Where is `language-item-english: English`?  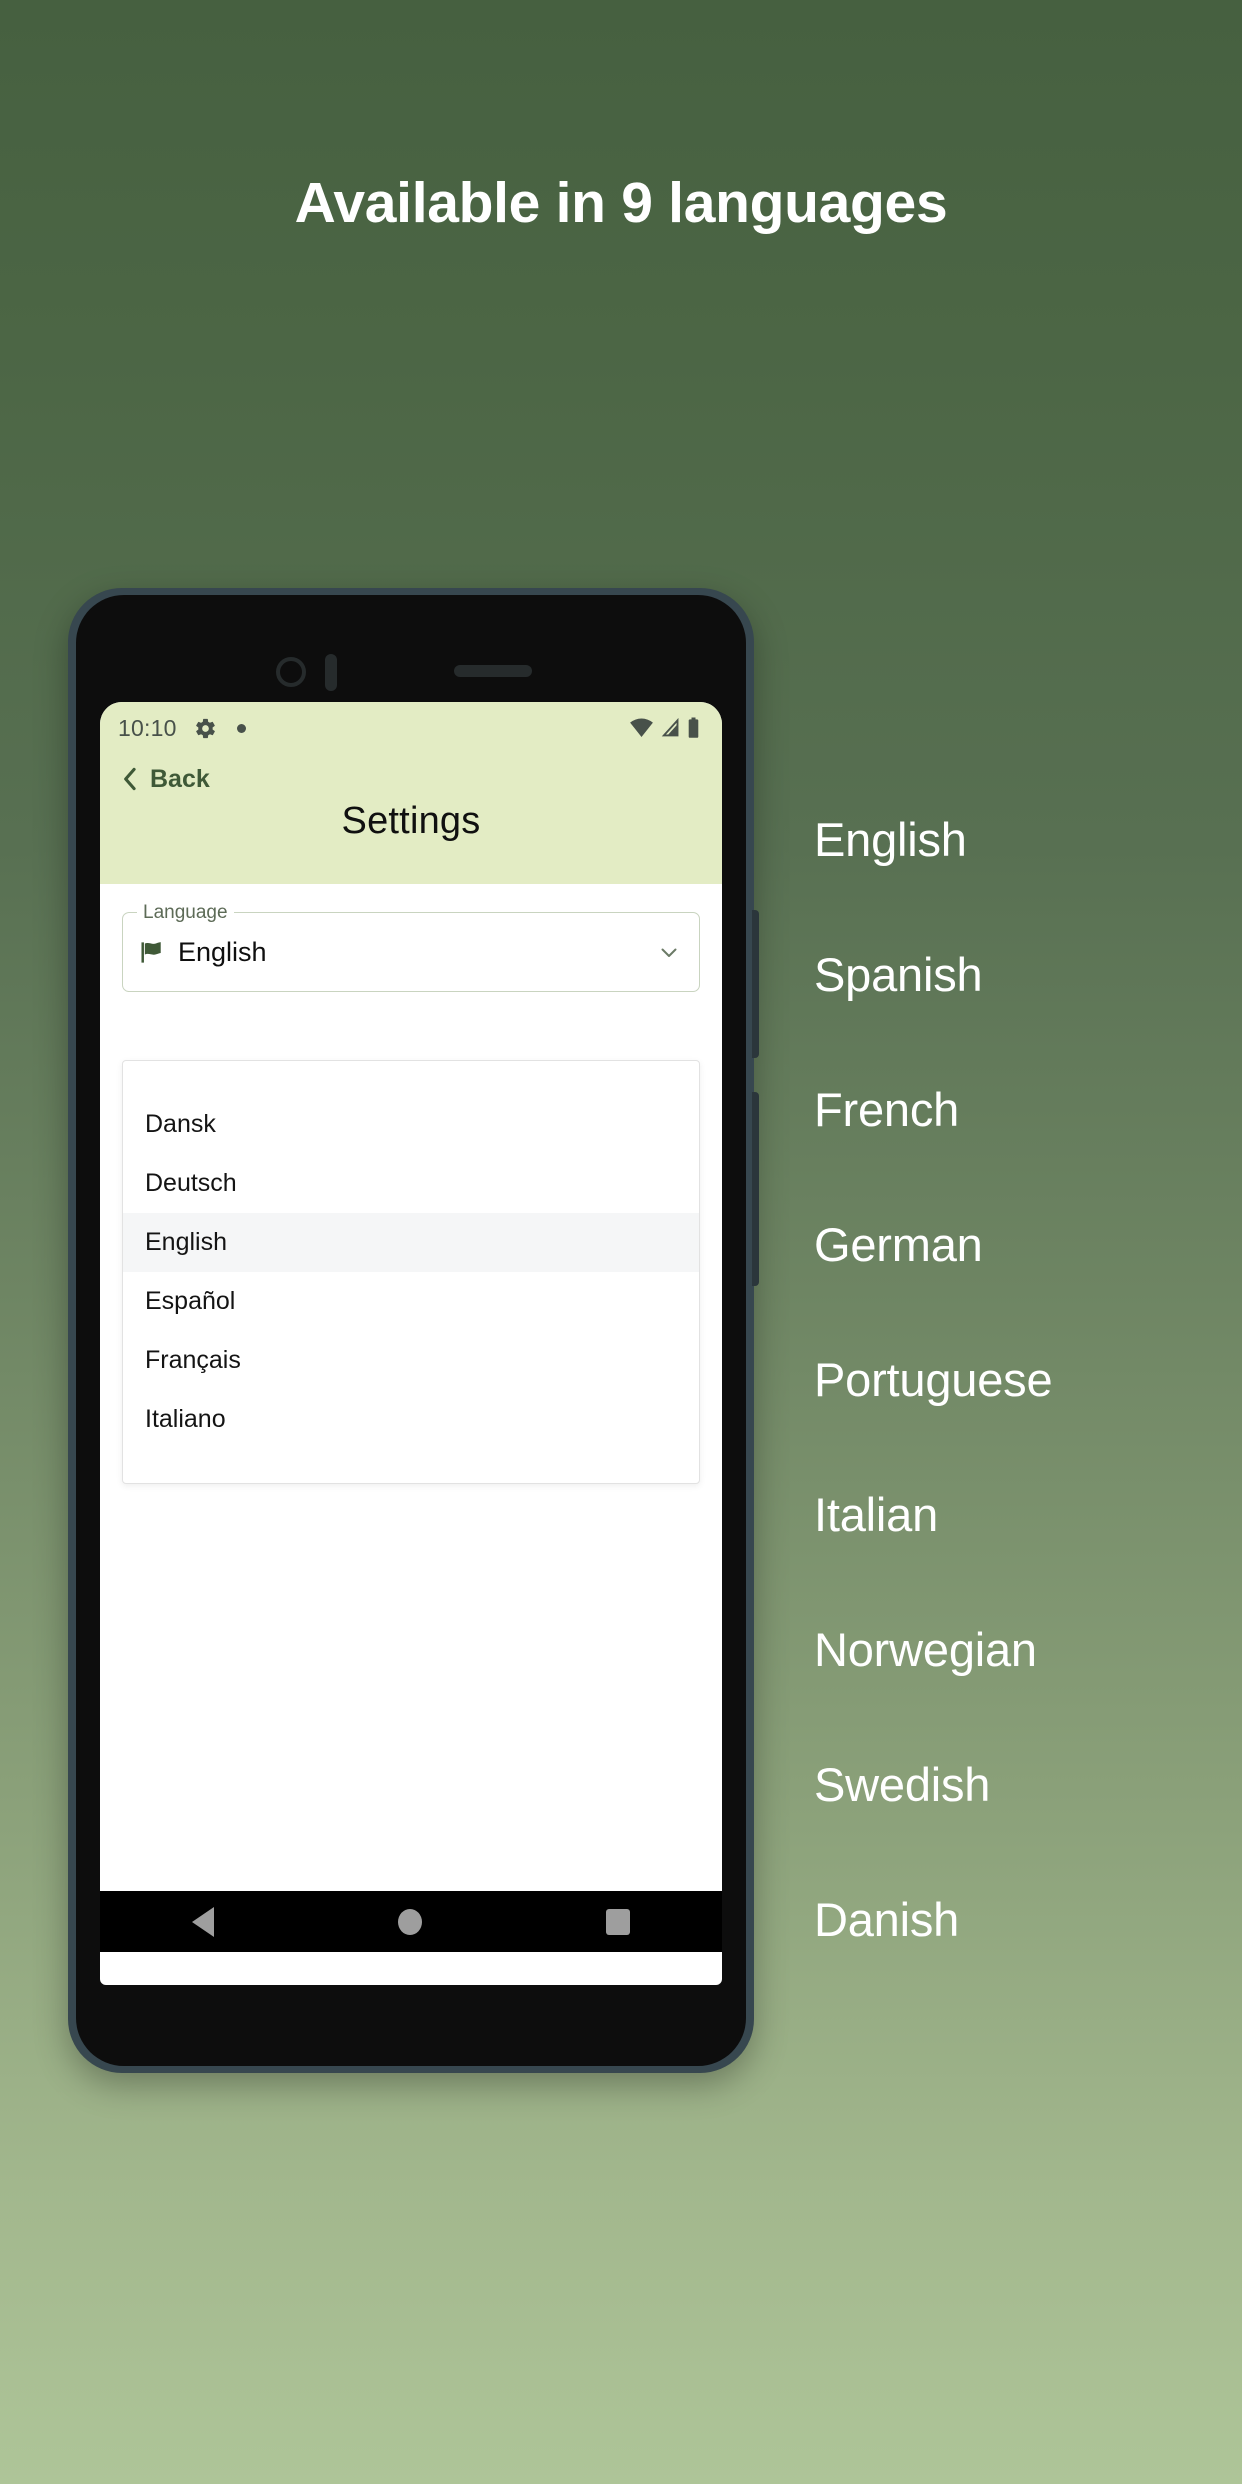
language-item-english: English is located at coordinates (890, 839).